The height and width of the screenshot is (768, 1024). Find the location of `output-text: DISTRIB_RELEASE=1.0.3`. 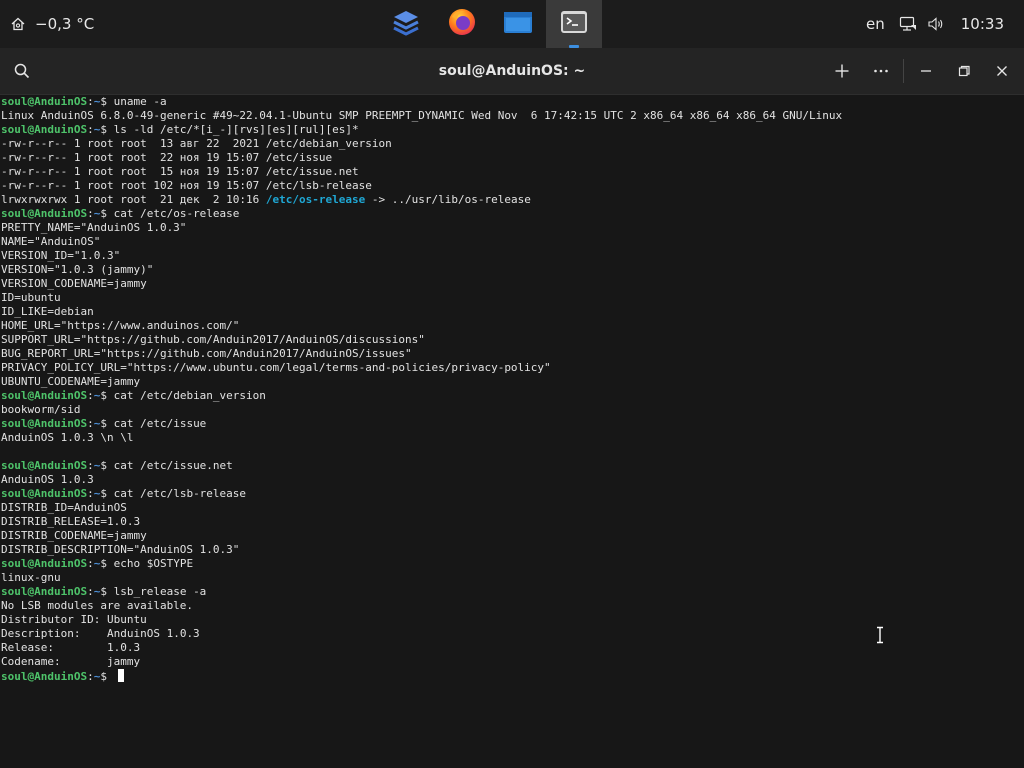

output-text: DISTRIB_RELEASE=1.0.3 is located at coordinates (71, 521).